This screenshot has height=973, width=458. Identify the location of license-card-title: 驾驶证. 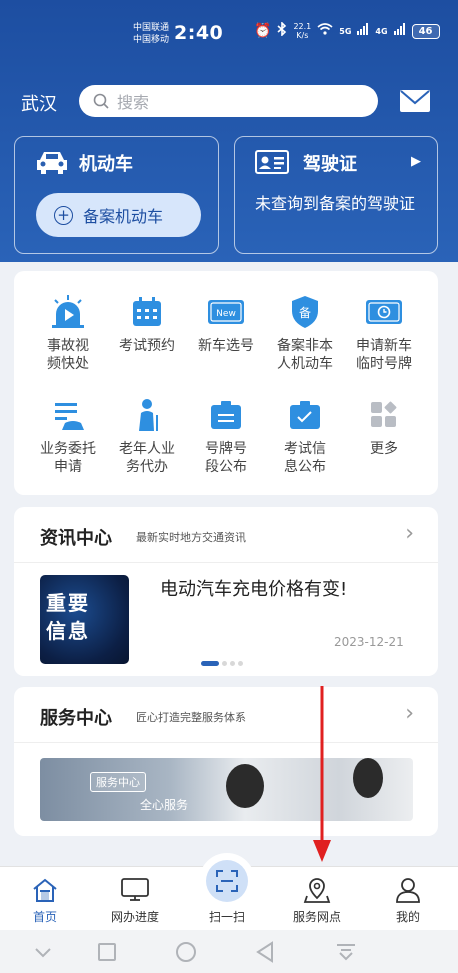
(330, 164).